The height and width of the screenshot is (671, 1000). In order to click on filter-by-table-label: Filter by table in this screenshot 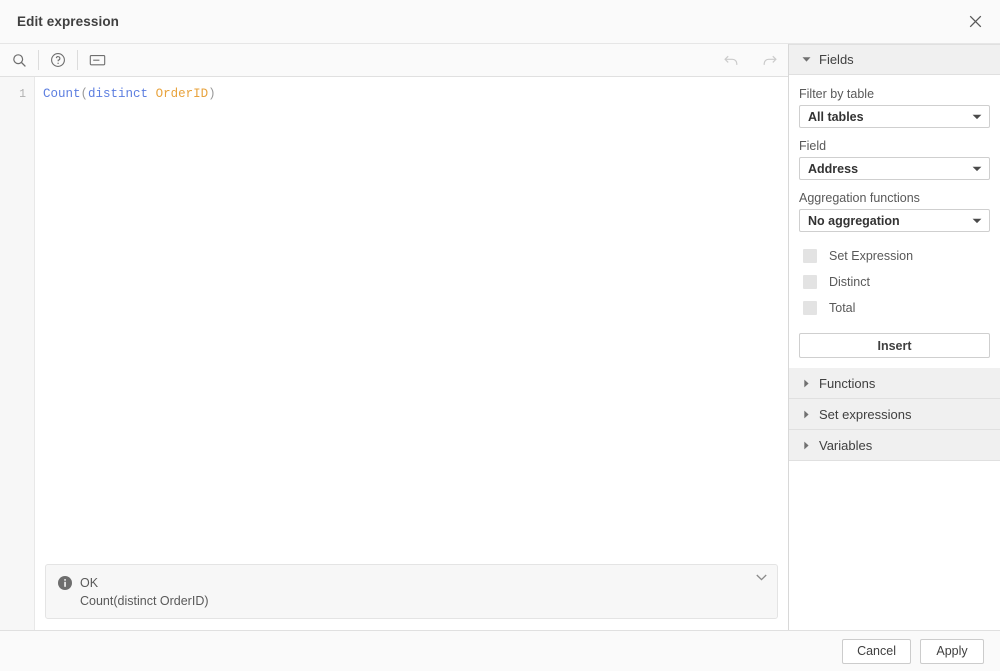, I will do `click(837, 94)`.